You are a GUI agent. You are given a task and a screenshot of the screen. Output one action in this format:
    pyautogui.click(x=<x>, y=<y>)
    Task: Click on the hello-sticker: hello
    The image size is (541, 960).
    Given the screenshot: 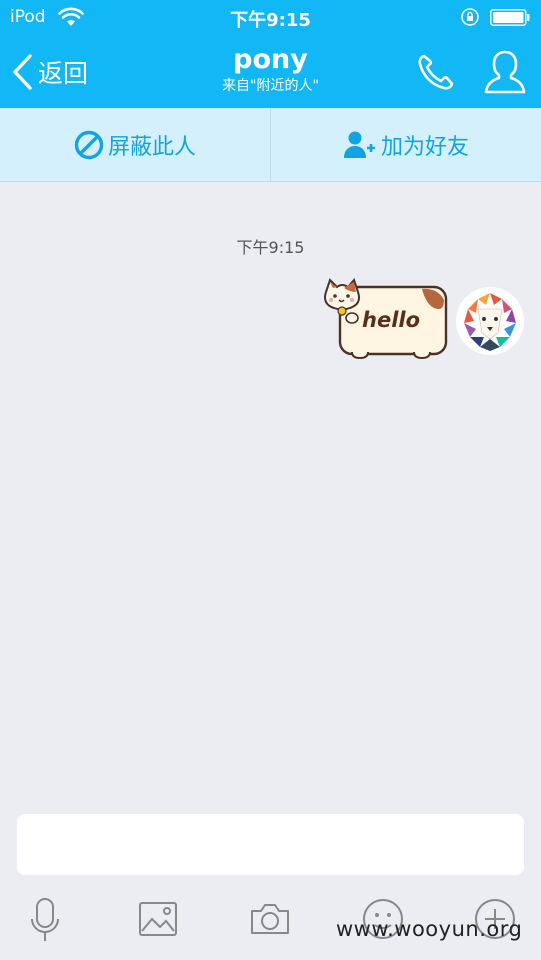 What is the action you would take?
    pyautogui.click(x=386, y=320)
    